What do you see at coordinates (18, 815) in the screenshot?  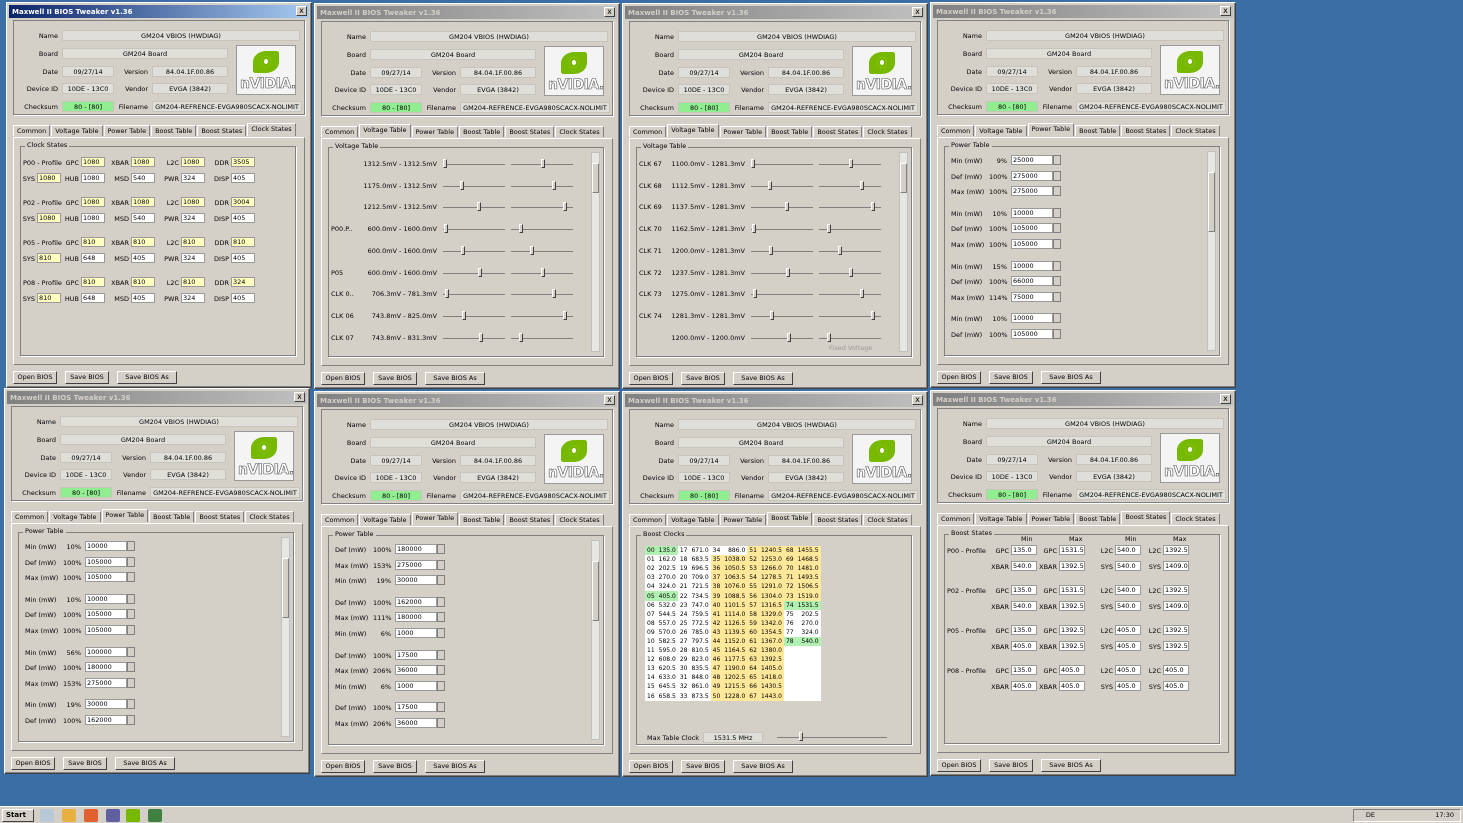 I see `start-button: Start` at bounding box center [18, 815].